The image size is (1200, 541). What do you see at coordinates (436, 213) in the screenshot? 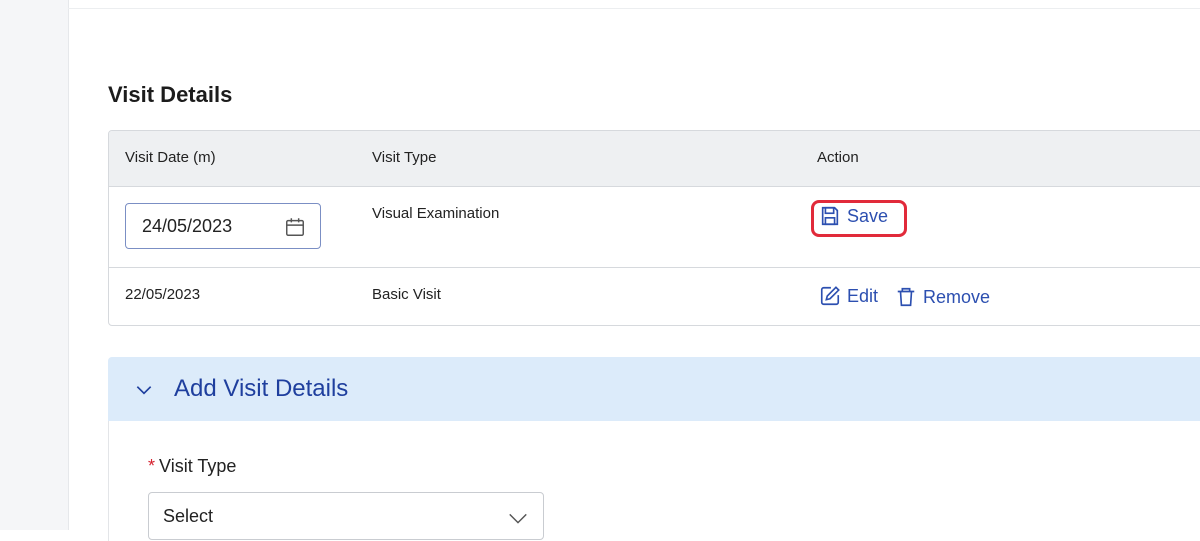
I see `visit-type-cell: Visual Examination` at bounding box center [436, 213].